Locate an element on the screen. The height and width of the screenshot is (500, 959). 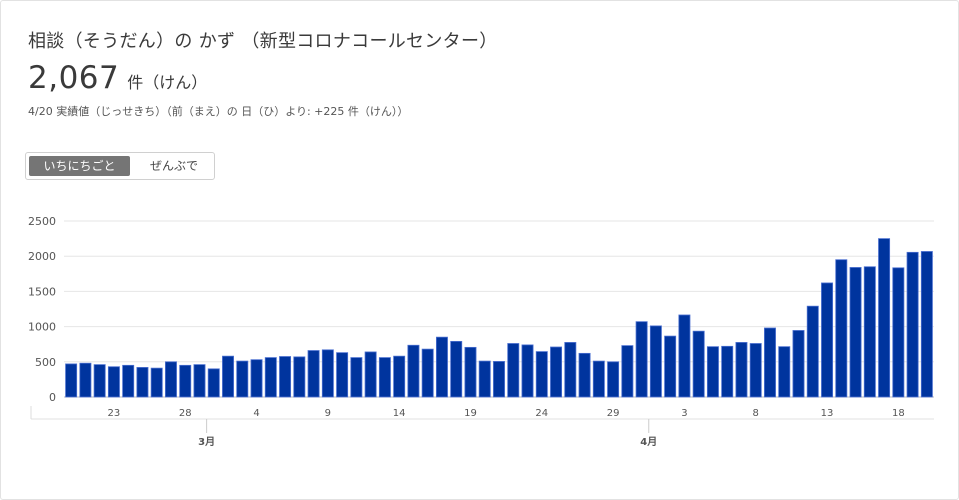
x-tick-label: 19 is located at coordinates (470, 413).